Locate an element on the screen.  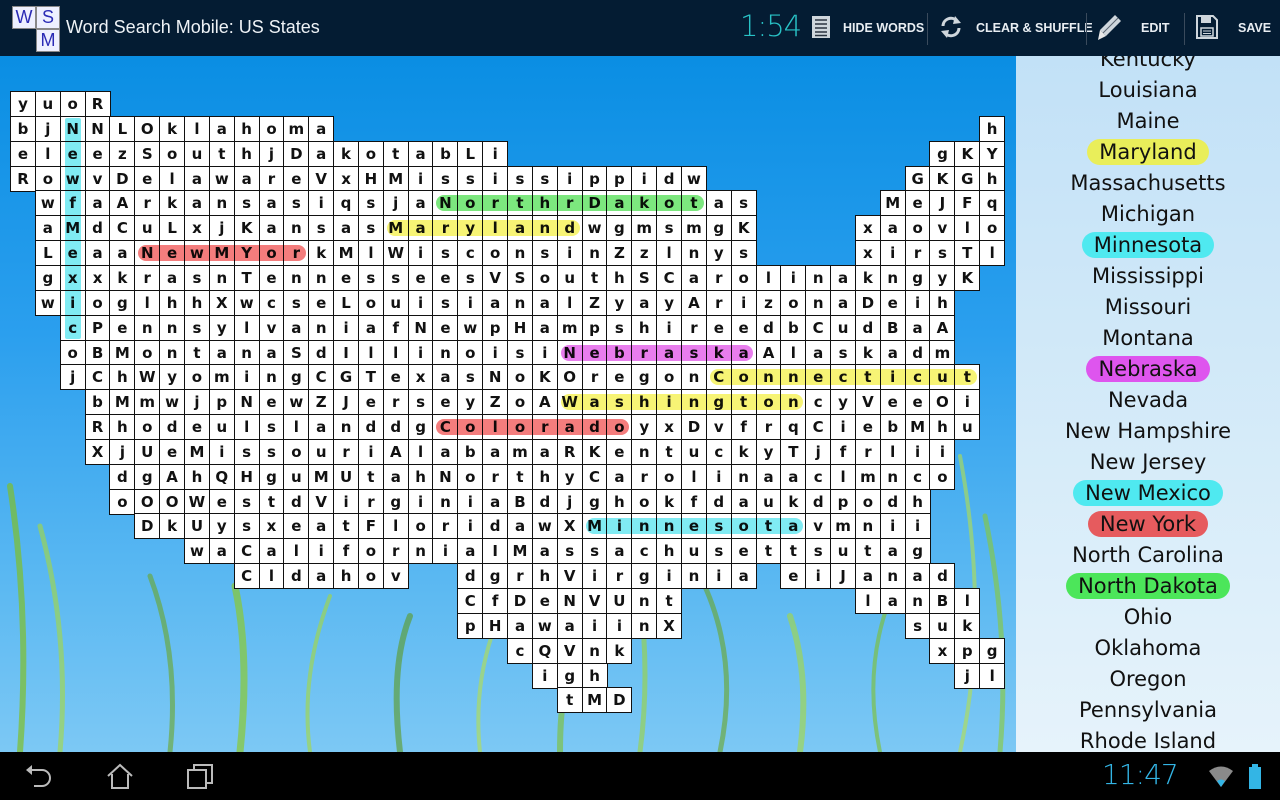
grid-cell: w is located at coordinates (47, 302).